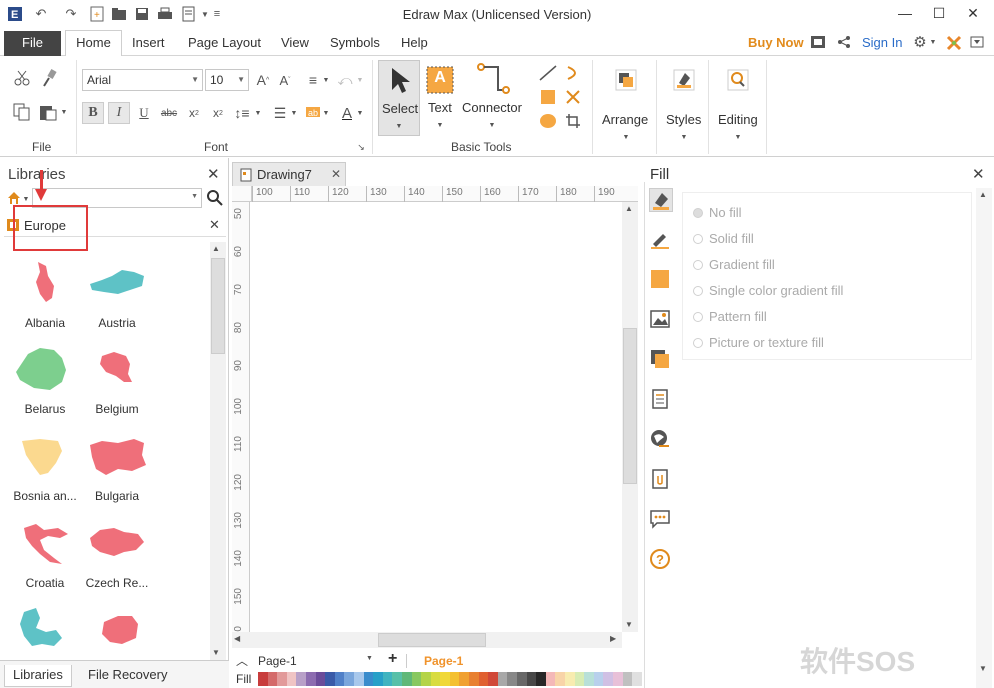 This screenshot has width=994, height=688. What do you see at coordinates (326, 80) in the screenshot?
I see `align-dropdown-icon: ▼` at bounding box center [326, 80].